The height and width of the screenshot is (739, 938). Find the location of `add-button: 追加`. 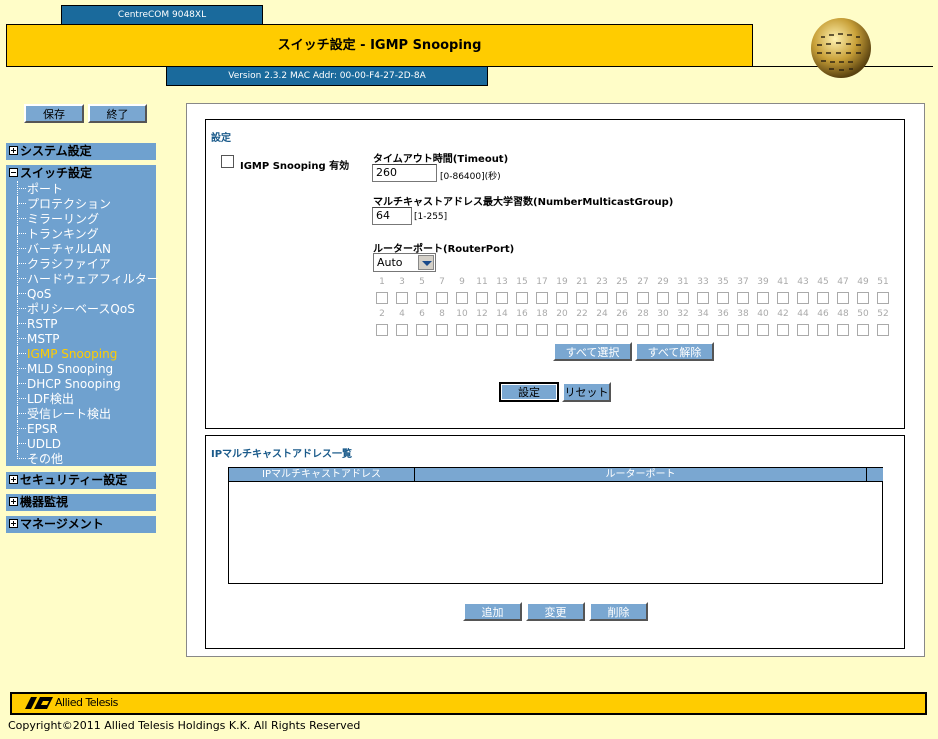

add-button: 追加 is located at coordinates (492, 611).